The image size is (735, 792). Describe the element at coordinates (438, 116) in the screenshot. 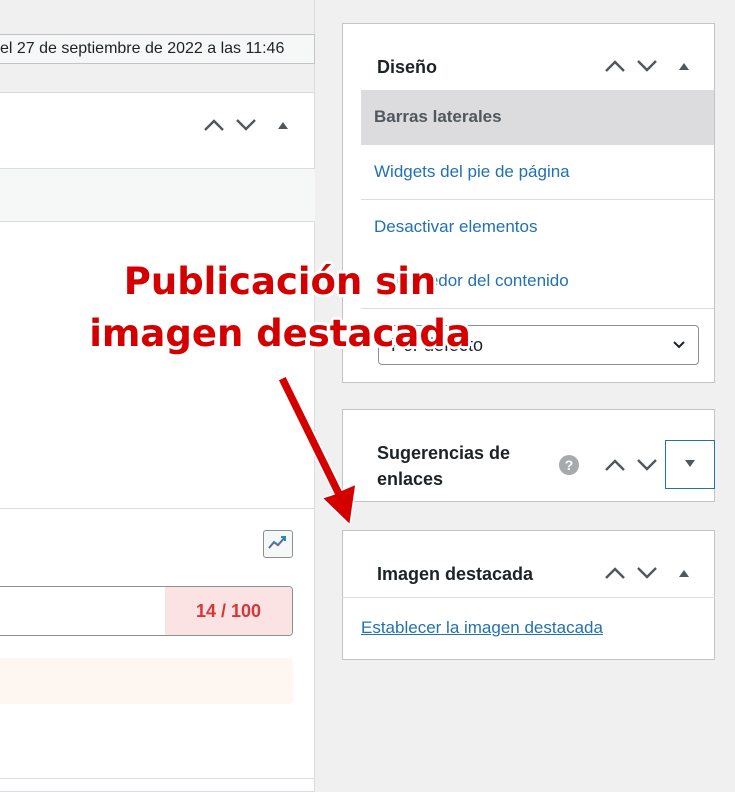

I see `tab-label: Barras laterales` at that location.